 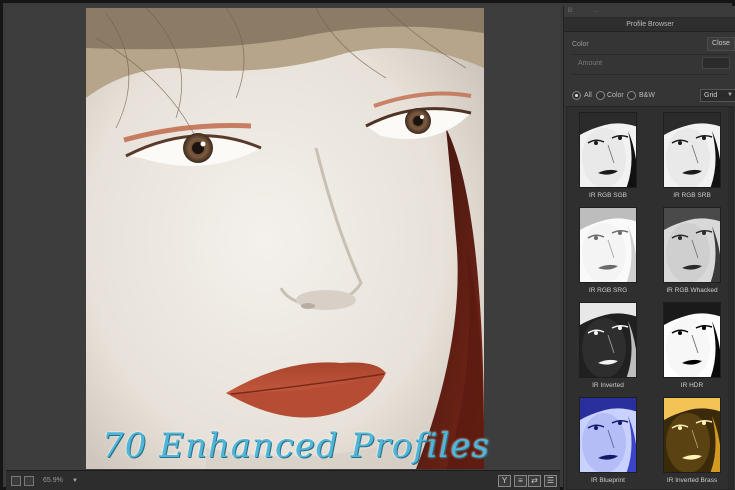 What do you see at coordinates (721, 44) in the screenshot?
I see `close-button: Close` at bounding box center [721, 44].